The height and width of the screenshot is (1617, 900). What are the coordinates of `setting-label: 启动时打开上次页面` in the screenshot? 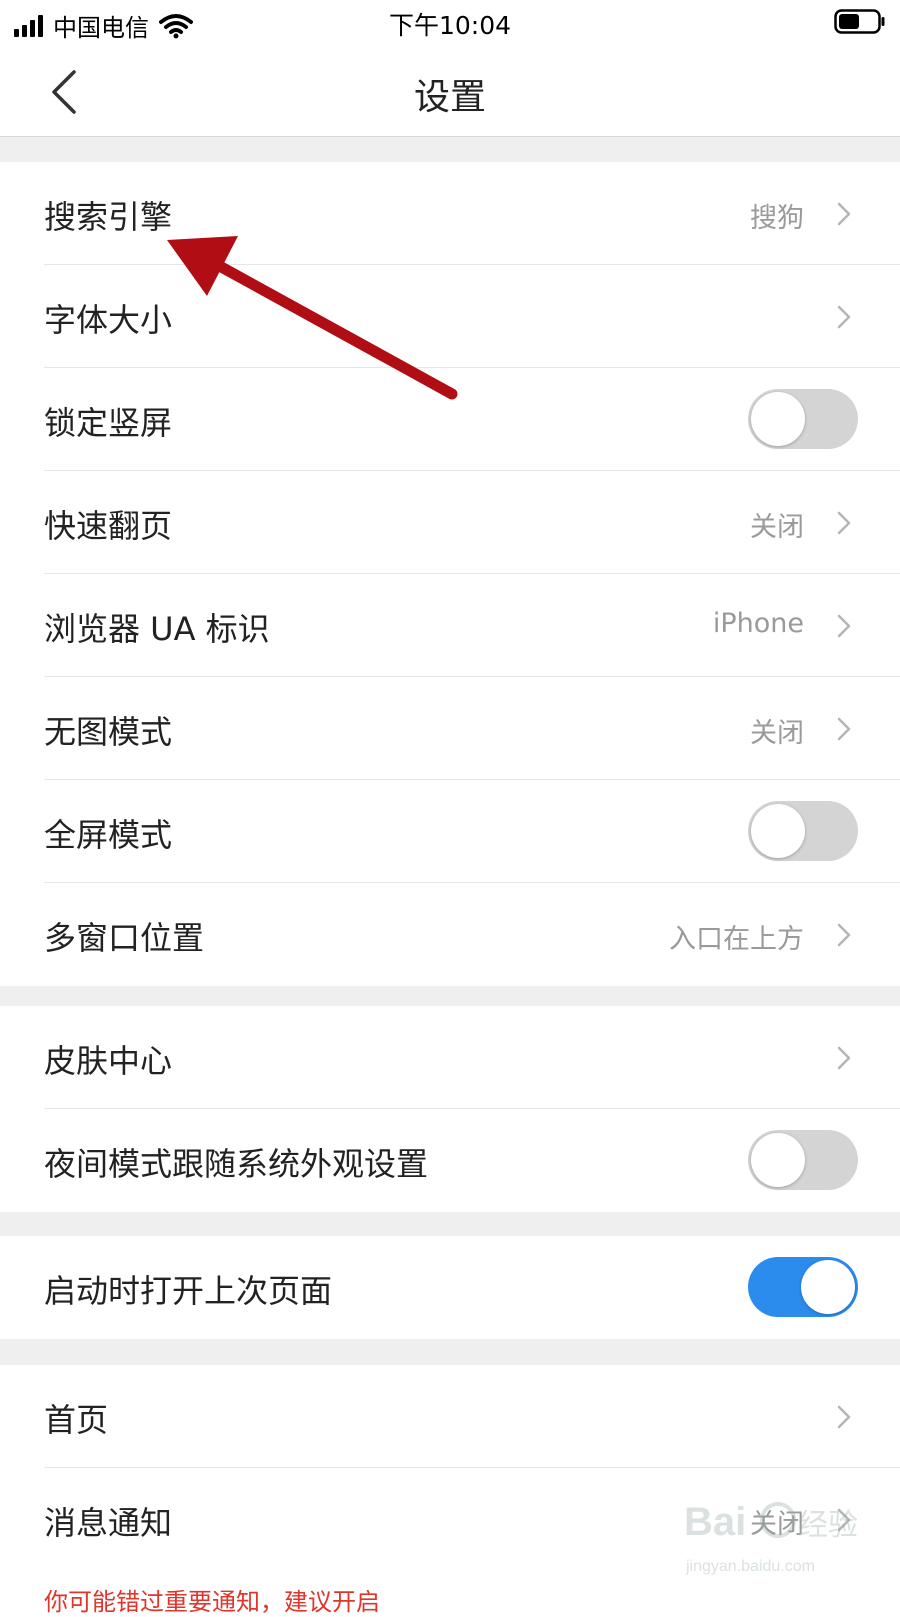 It's located at (188, 1291).